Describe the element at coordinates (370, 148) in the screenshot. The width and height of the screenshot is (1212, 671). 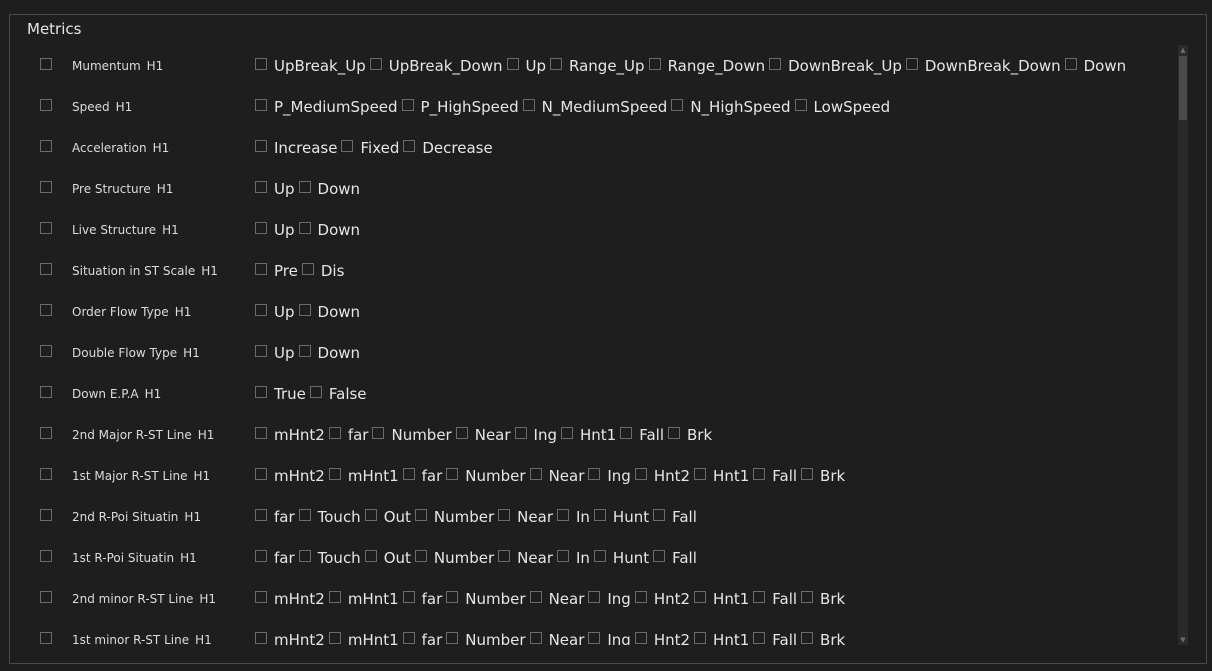
I see `option-checkbox-item: Fixed` at that location.